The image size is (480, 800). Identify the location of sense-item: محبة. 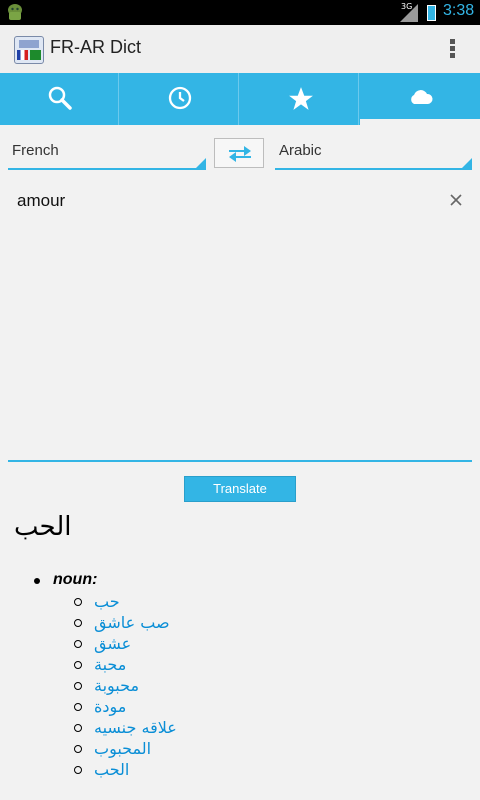
(174, 665).